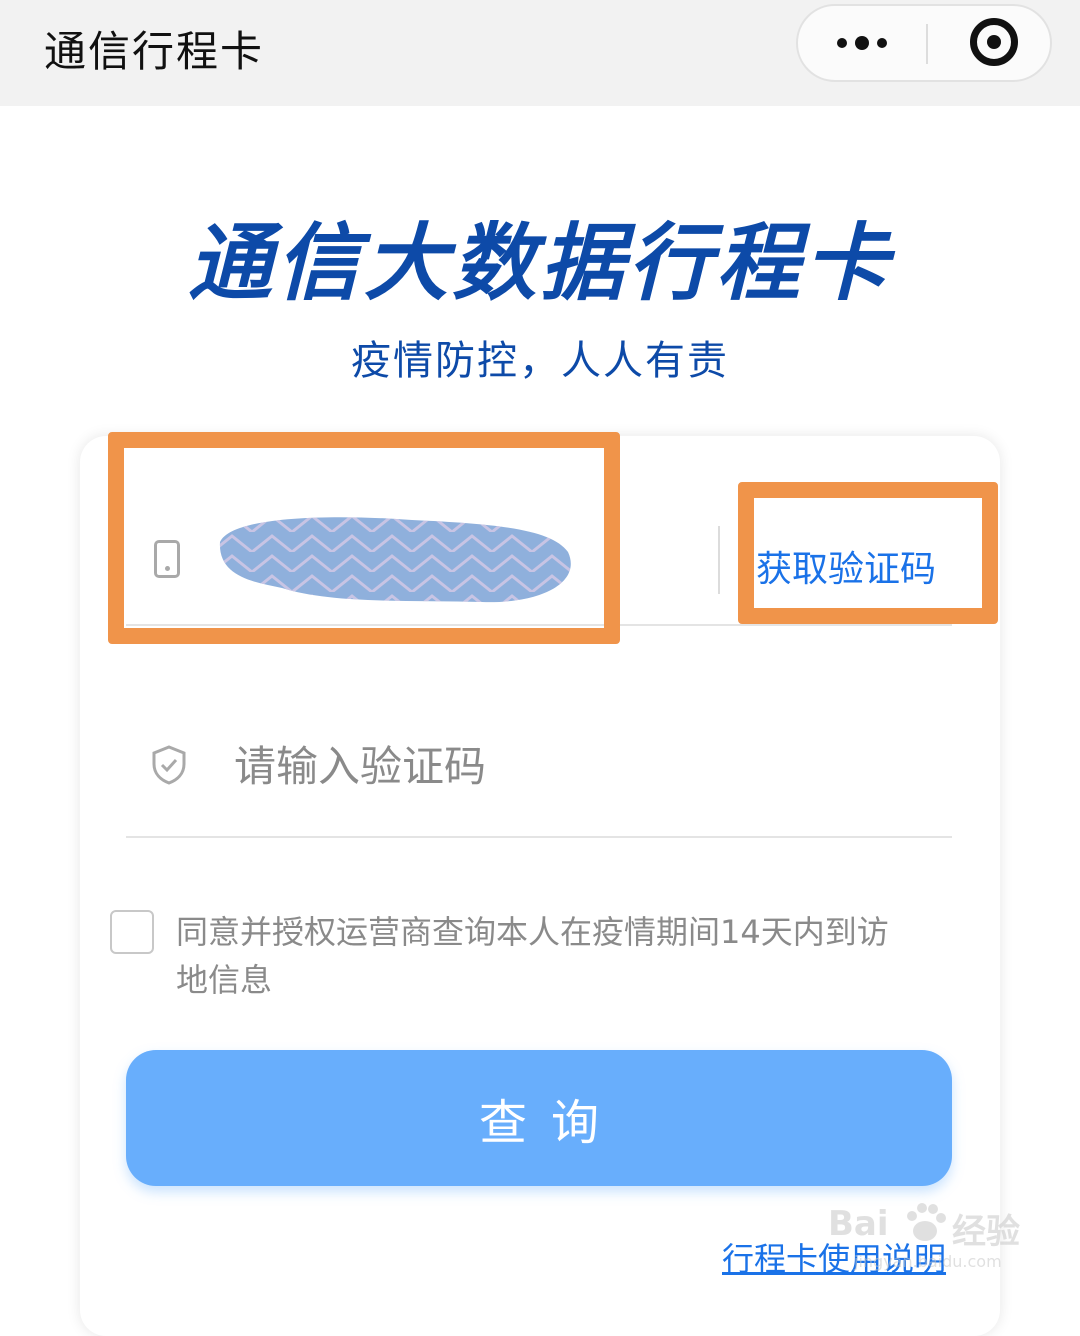 Image resolution: width=1080 pixels, height=1336 pixels. Describe the element at coordinates (540, 53) in the screenshot. I see `mini-program-nav-bar: 通信行程卡` at that location.